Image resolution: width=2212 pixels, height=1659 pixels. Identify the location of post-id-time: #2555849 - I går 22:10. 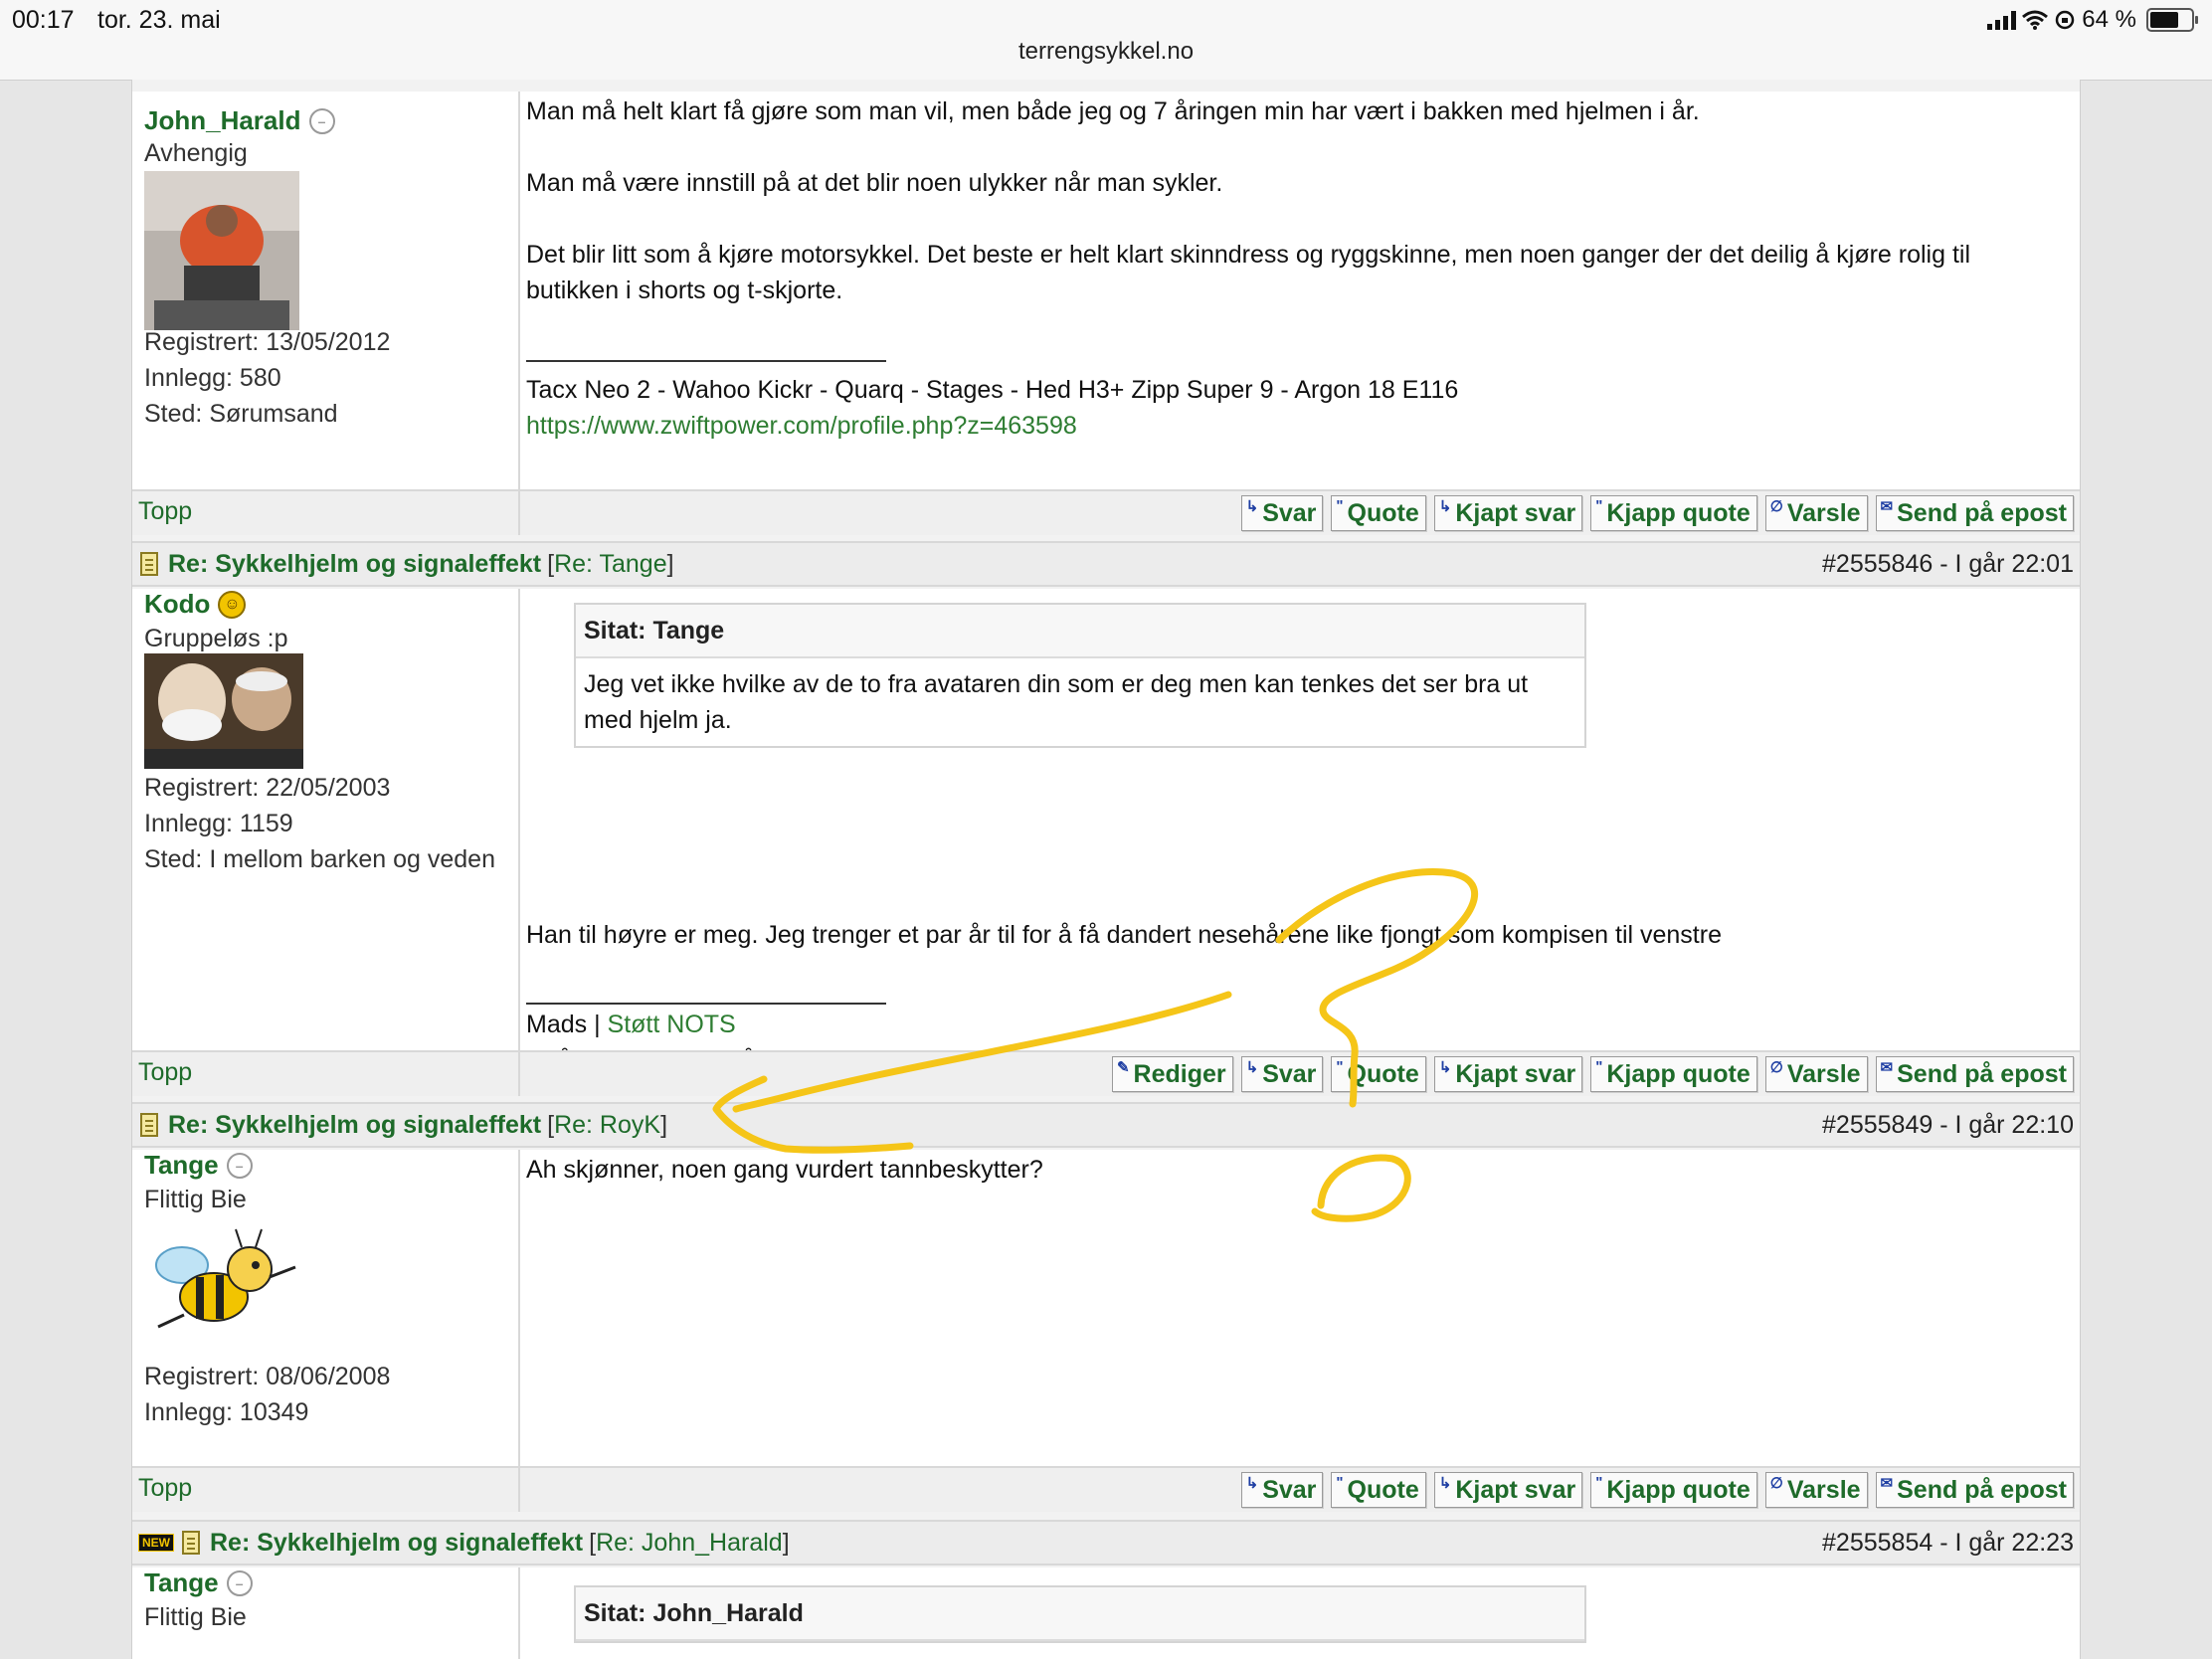
(1948, 1125).